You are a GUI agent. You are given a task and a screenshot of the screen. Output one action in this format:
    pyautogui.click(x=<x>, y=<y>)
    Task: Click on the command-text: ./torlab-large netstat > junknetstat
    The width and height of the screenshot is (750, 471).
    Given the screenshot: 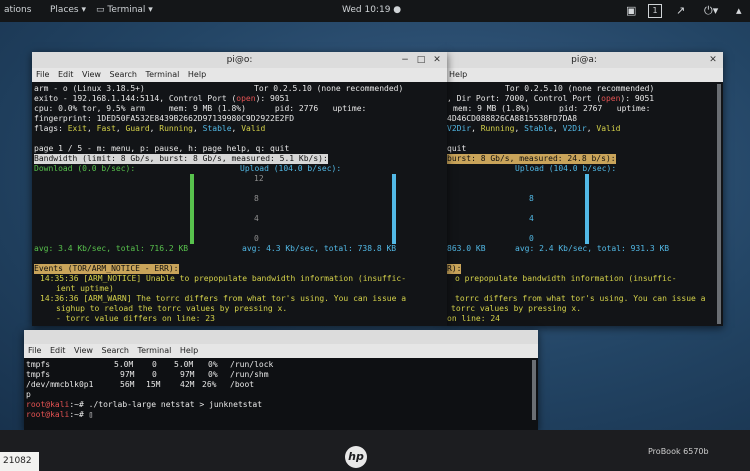 What is the action you would take?
    pyautogui.click(x=173, y=404)
    